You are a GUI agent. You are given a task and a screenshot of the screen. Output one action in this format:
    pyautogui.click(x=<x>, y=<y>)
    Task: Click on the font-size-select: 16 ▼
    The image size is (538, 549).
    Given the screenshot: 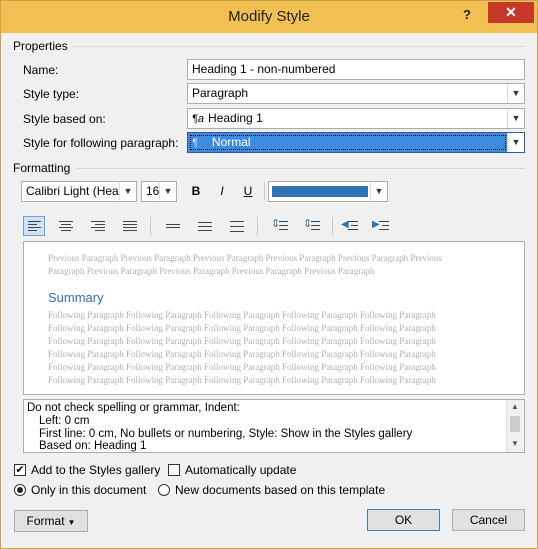 What is the action you would take?
    pyautogui.click(x=159, y=191)
    